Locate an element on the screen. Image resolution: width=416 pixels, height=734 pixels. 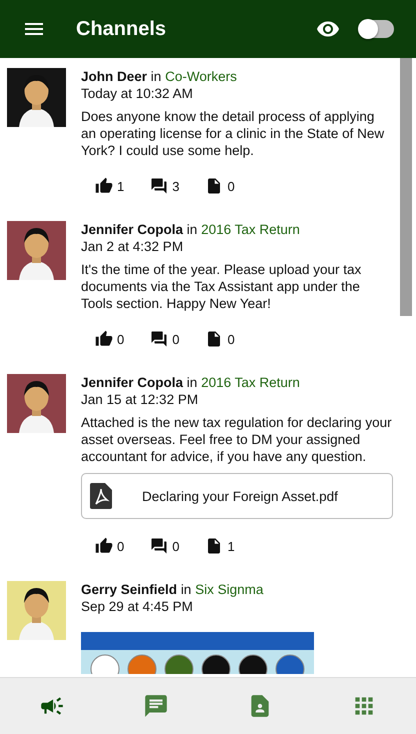
comment-count: 3 is located at coordinates (165, 186).